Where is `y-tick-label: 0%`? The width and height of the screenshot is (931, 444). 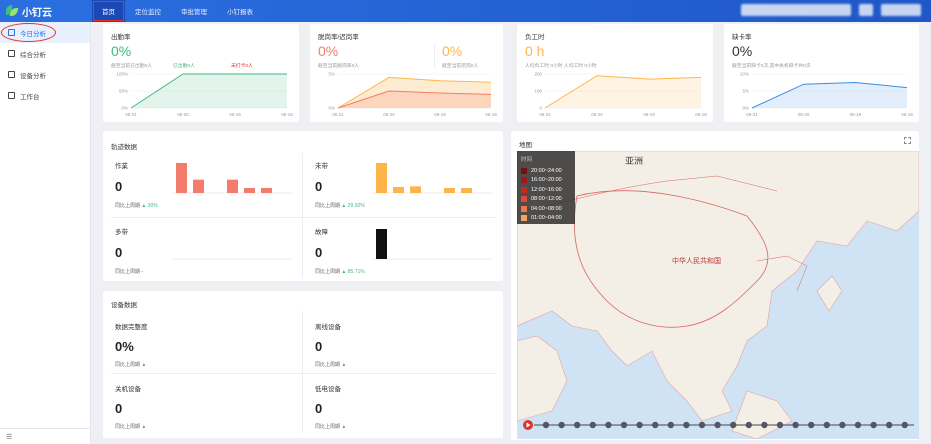
y-tick-label: 0% is located at coordinates (331, 108).